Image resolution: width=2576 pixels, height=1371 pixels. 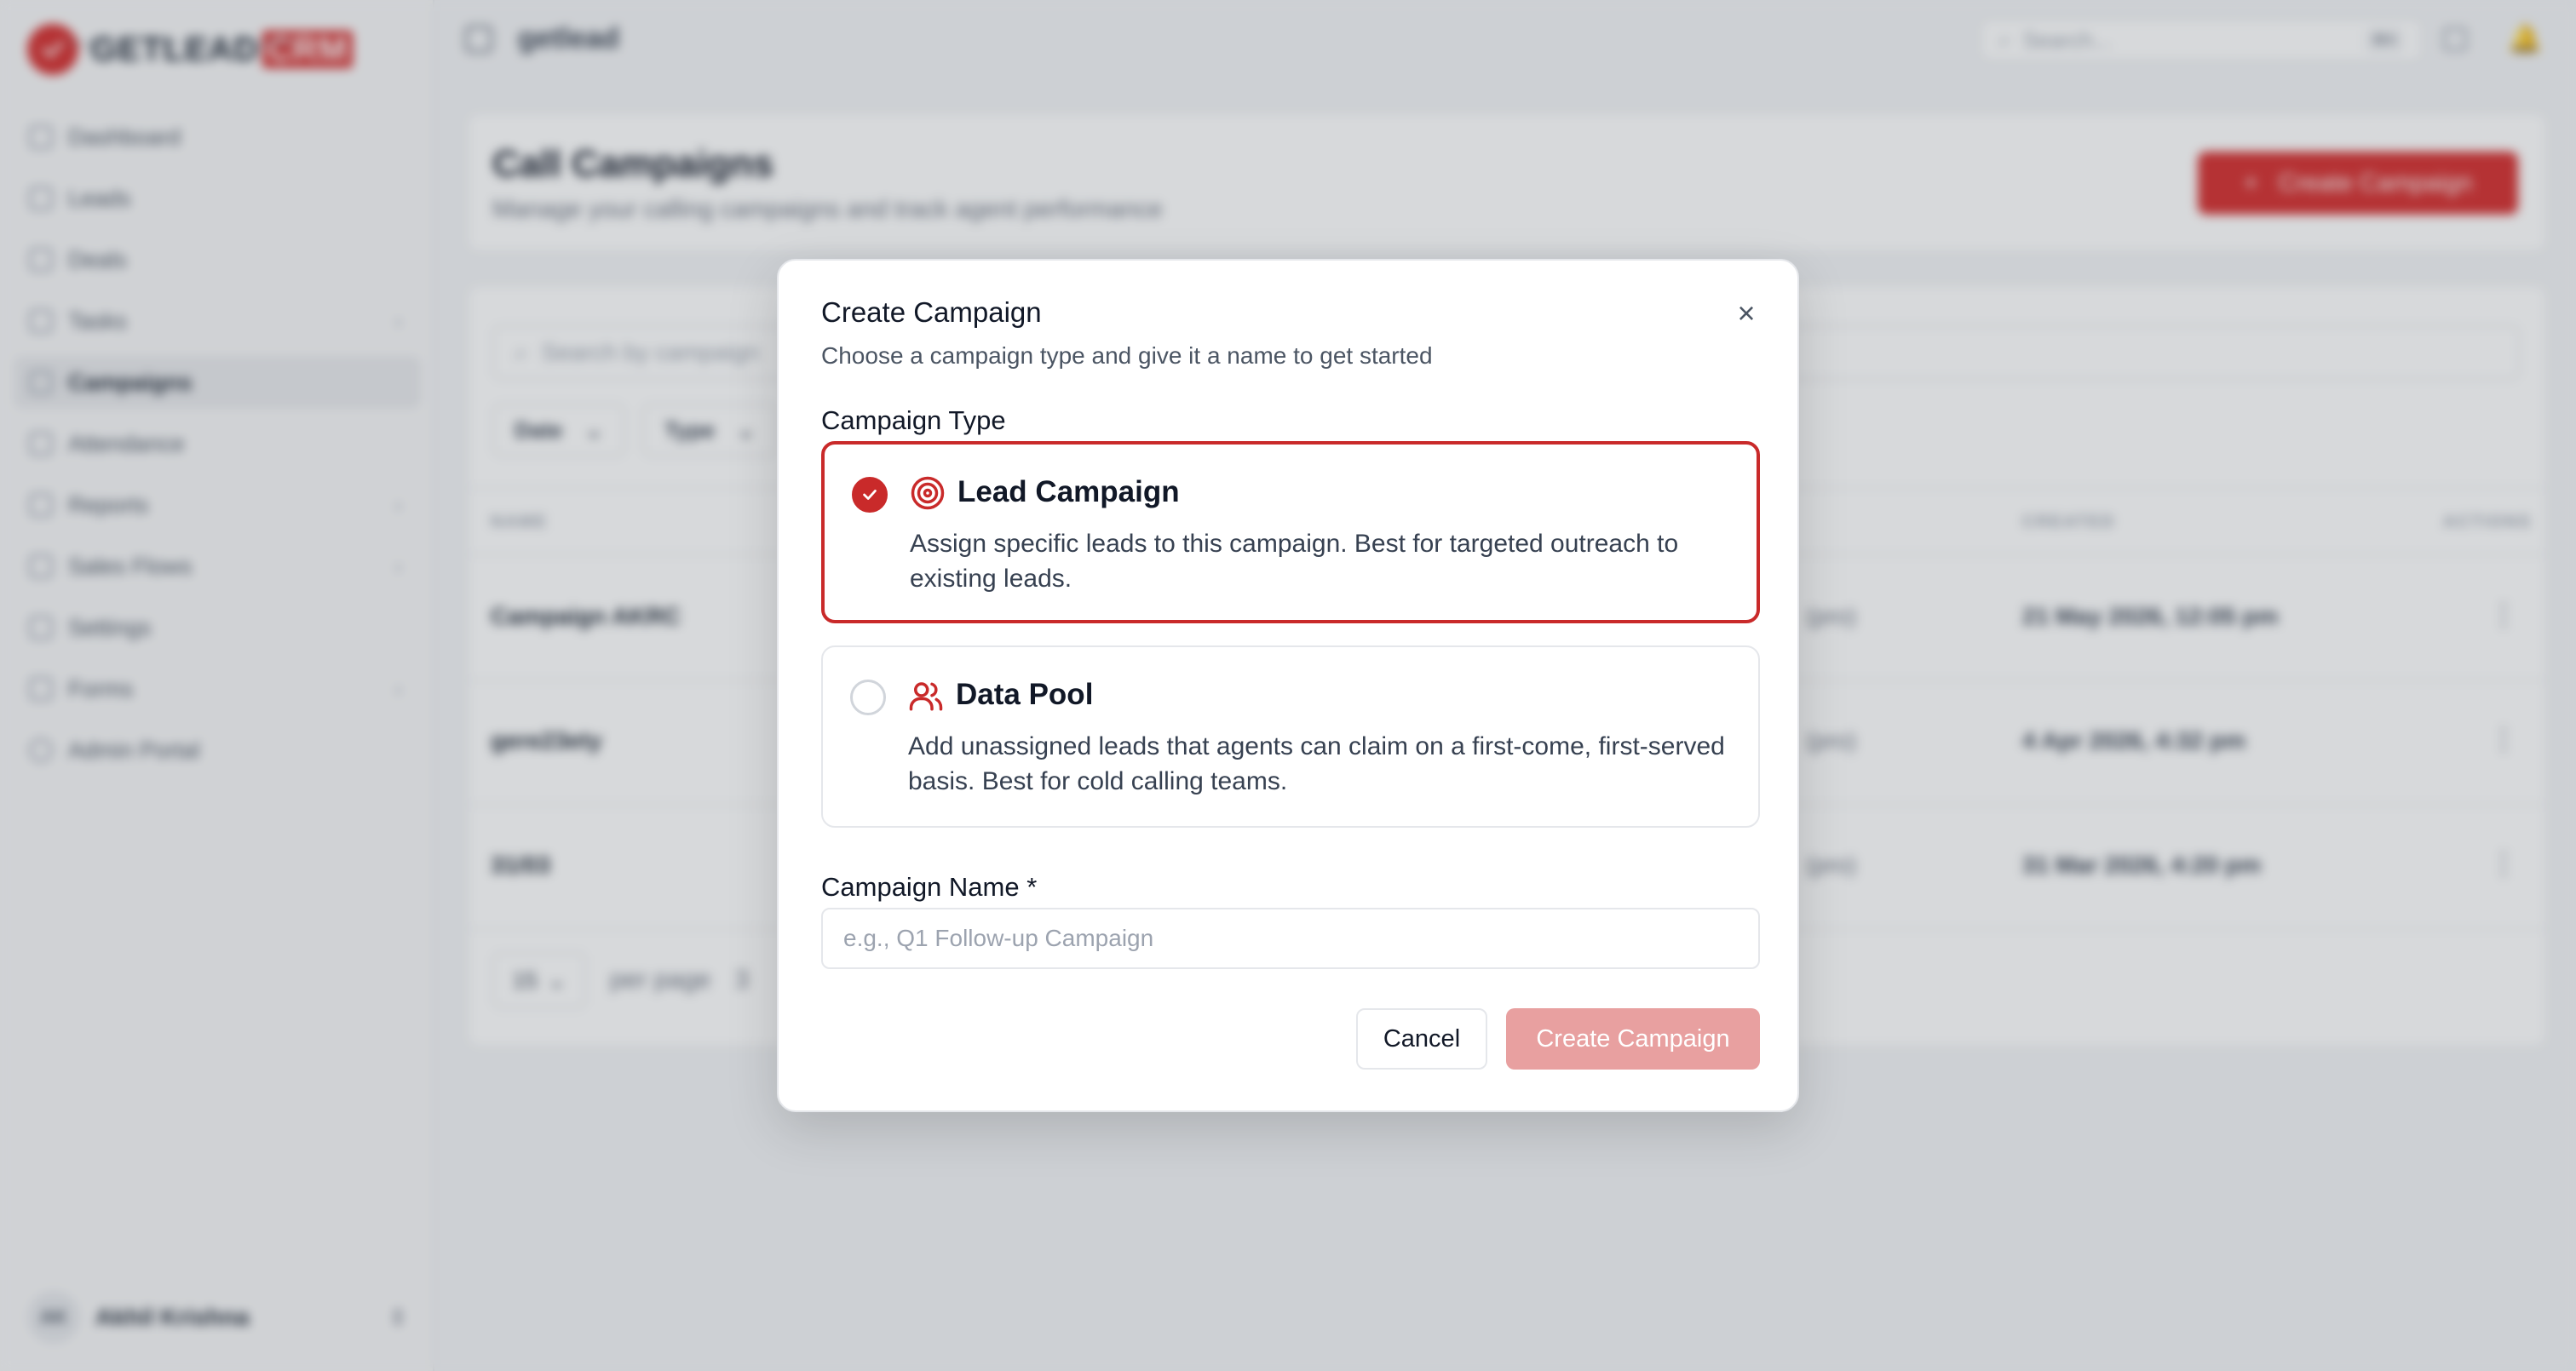 I want to click on radio-unchecked, so click(x=868, y=697).